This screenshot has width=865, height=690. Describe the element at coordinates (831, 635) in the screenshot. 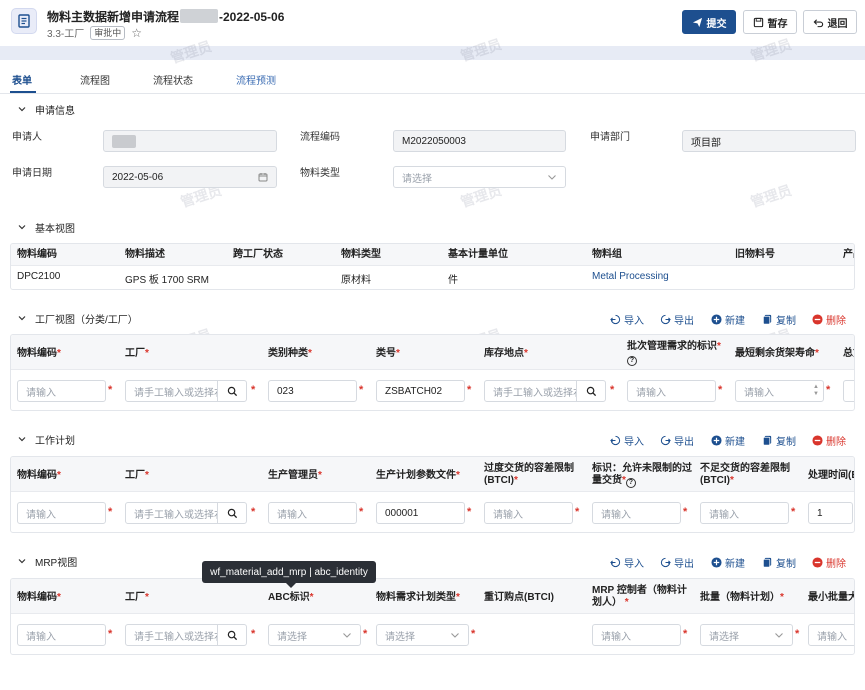

I see `min-lot-size-input: 请输入` at that location.